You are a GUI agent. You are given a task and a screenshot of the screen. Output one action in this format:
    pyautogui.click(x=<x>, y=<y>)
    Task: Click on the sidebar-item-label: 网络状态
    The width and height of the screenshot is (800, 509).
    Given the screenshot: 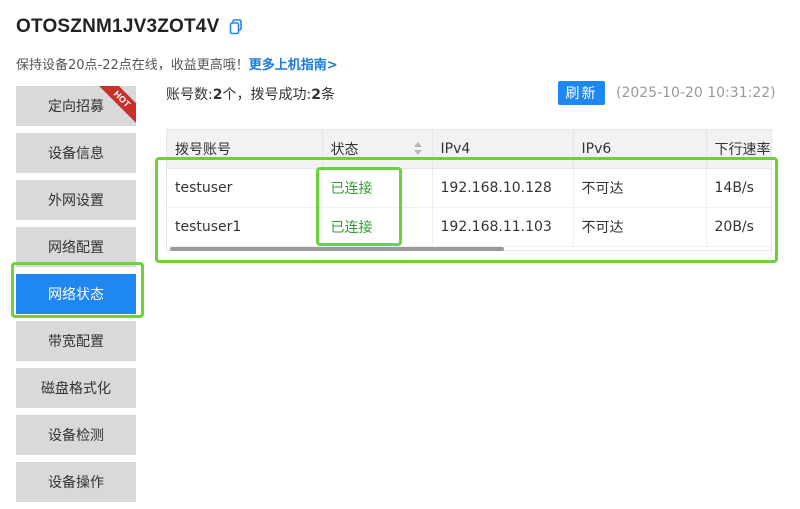 What is the action you would take?
    pyautogui.click(x=76, y=295)
    